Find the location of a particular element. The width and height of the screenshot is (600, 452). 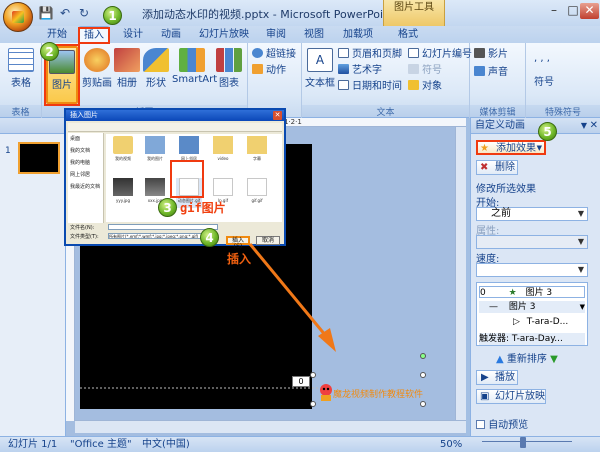

picture-tools-context-title: 图片工具 is located at coordinates (414, 13).